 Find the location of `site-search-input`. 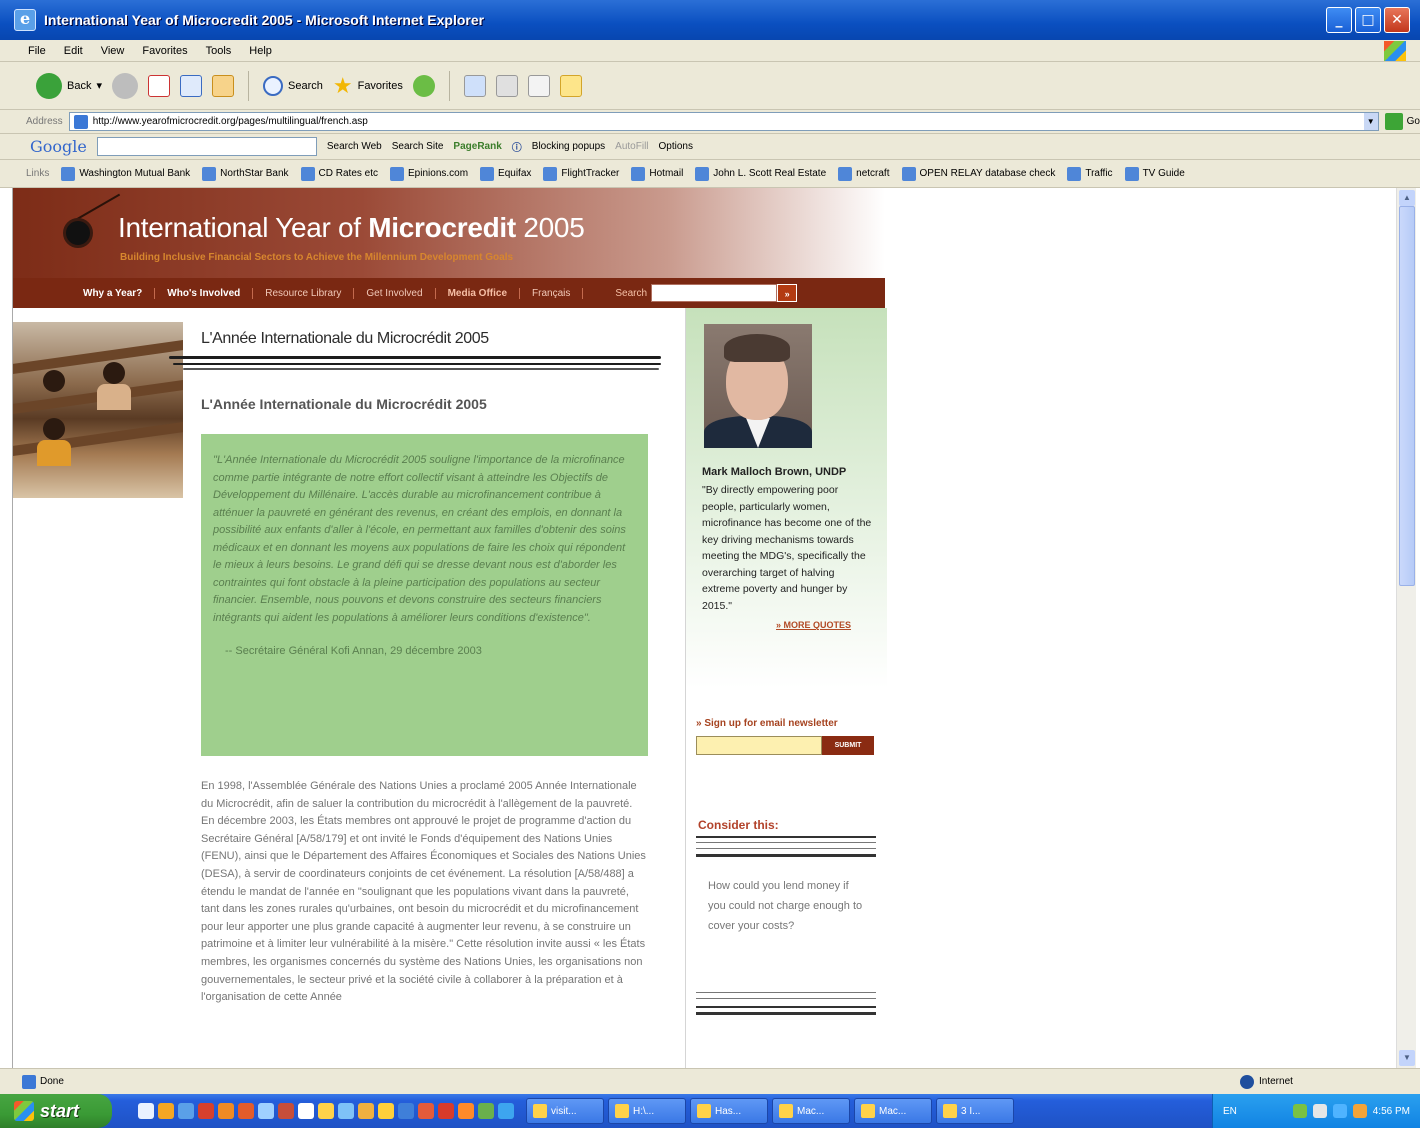

site-search-input is located at coordinates (714, 293).